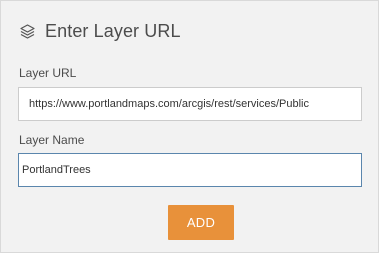 The width and height of the screenshot is (379, 253). Describe the element at coordinates (48, 73) in the screenshot. I see `layer-url-label: Layer URL` at that location.